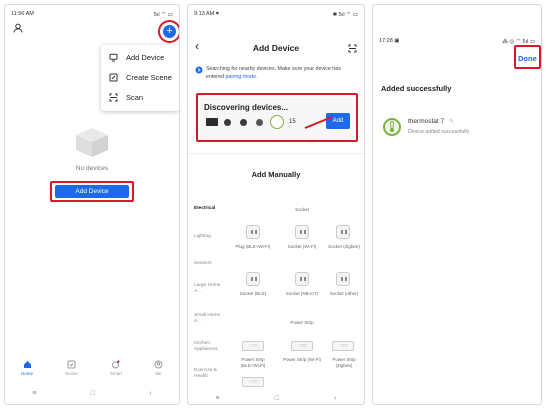  What do you see at coordinates (345, 15) in the screenshot?
I see `status-icons: ✱ 5ıl ⌔ ▭` at bounding box center [345, 15].